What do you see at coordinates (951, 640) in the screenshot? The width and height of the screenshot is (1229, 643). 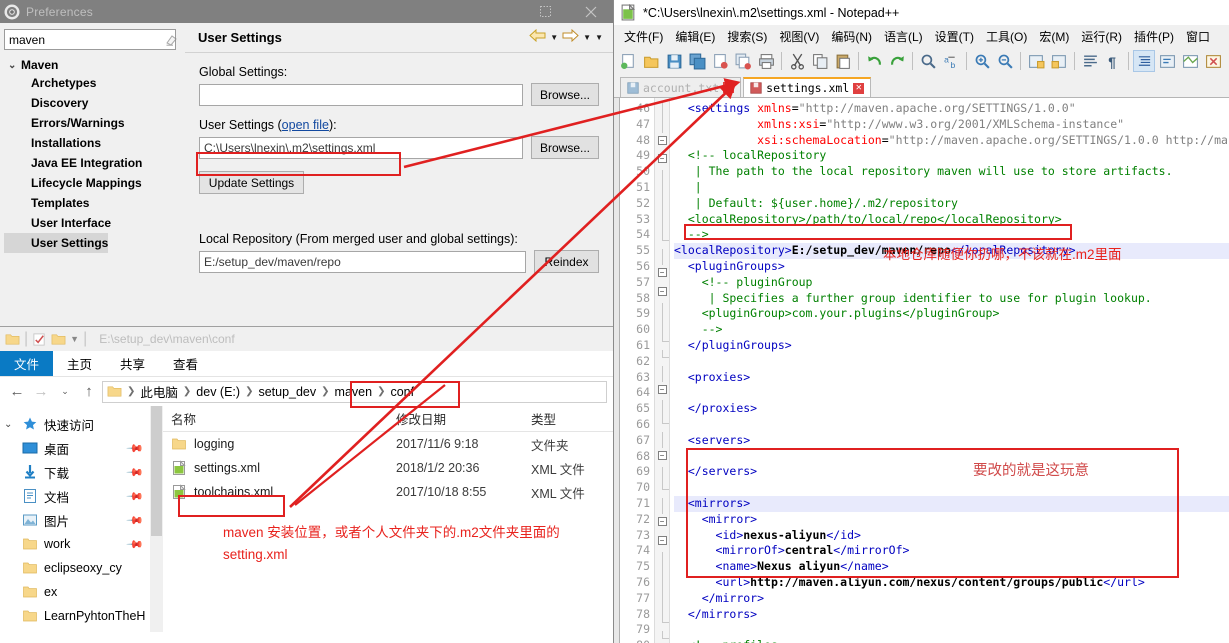 I see `code-line: <!-- profiles` at bounding box center [951, 640].